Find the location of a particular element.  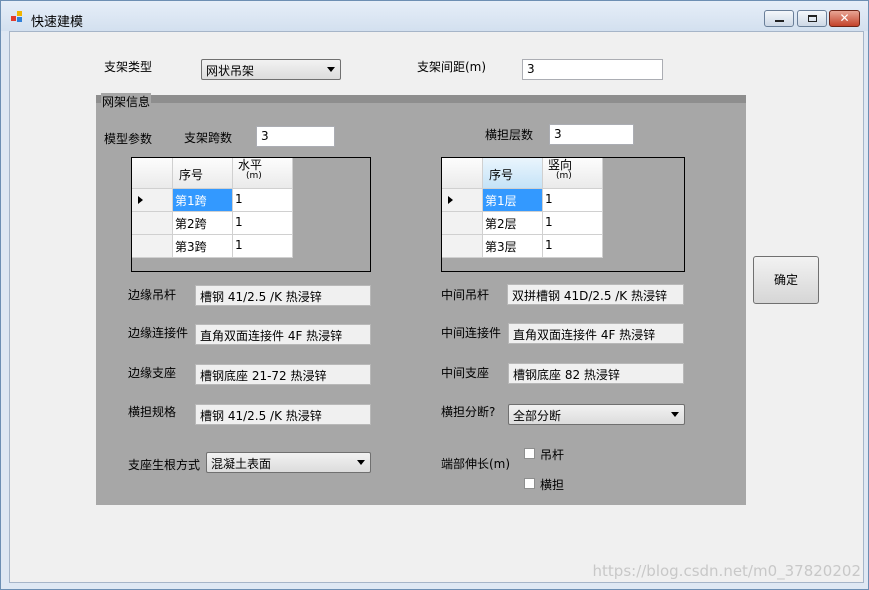

watermark-text: https://blog.csdn.net/m0_37820202 is located at coordinates (726, 571).